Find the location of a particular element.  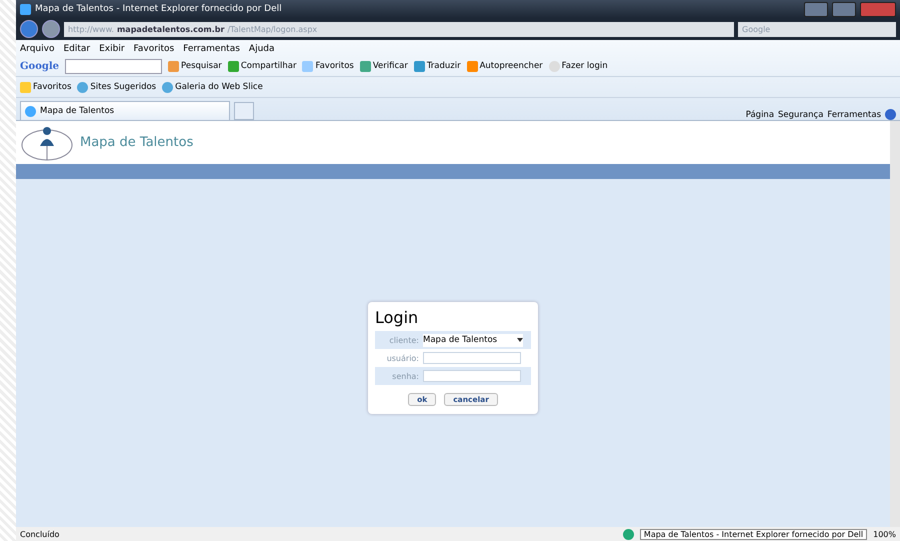

caret-icon is located at coordinates (520, 340).